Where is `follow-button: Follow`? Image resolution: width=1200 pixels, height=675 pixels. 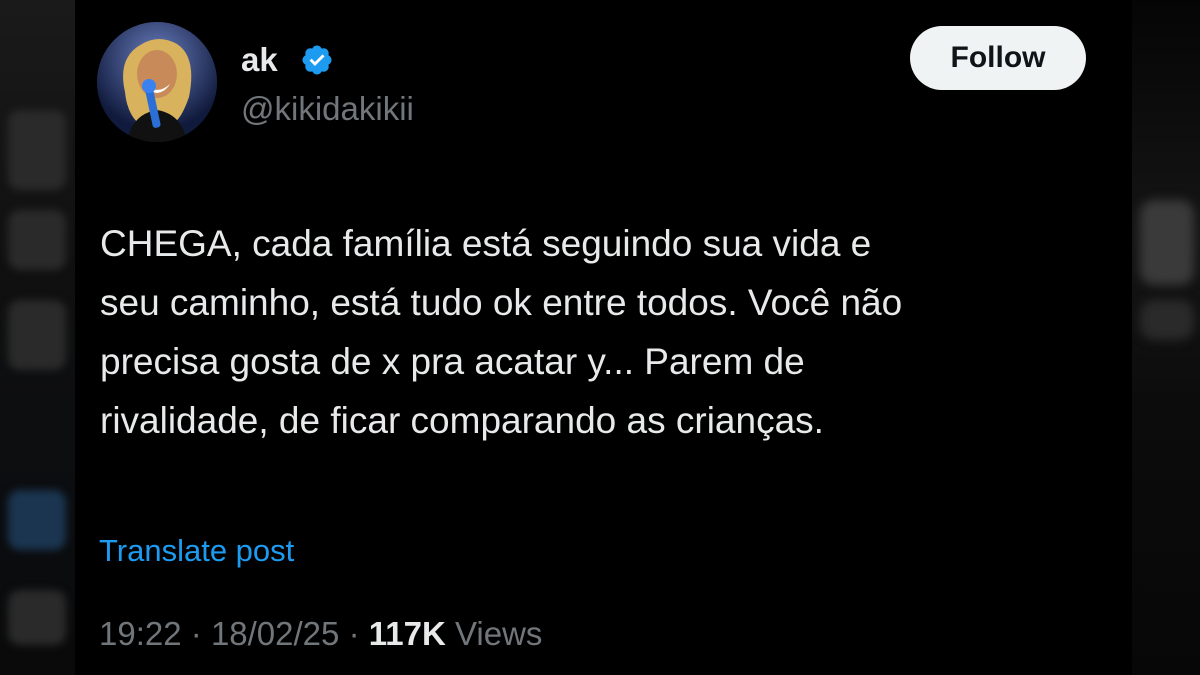
follow-button: Follow is located at coordinates (998, 58).